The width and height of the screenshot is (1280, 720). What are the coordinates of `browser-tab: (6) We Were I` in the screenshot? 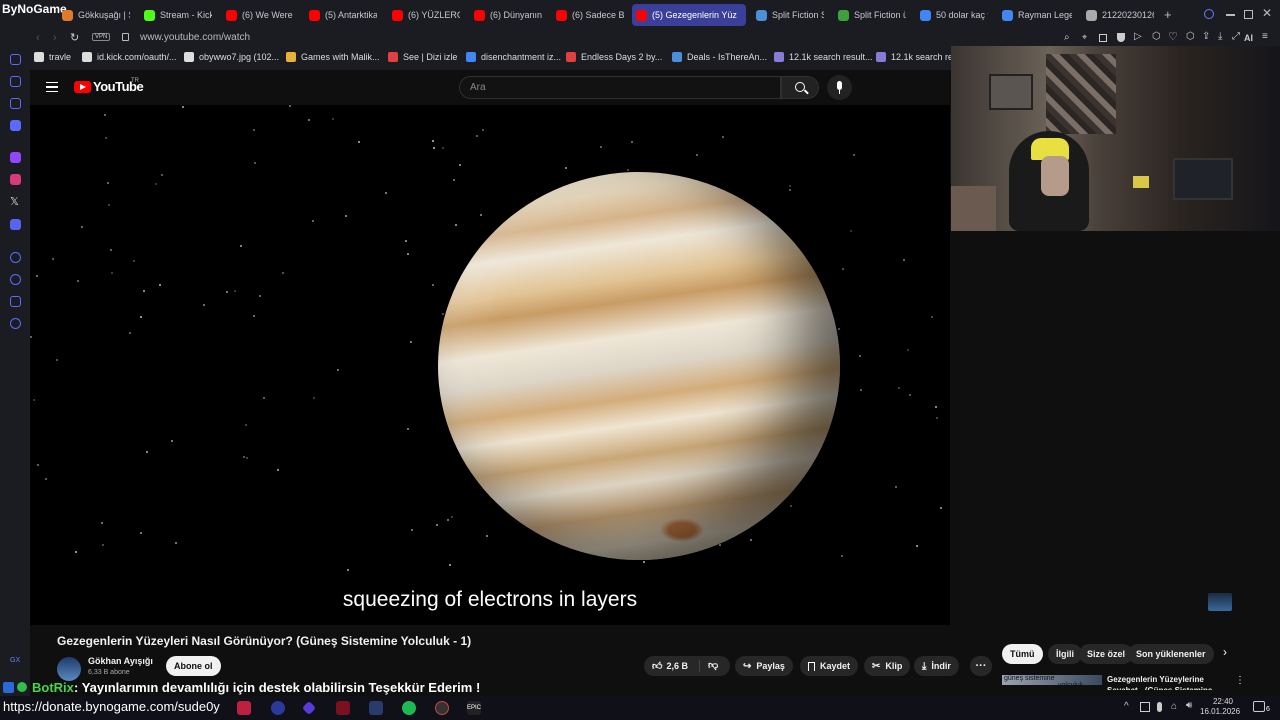 It's located at (258, 15).